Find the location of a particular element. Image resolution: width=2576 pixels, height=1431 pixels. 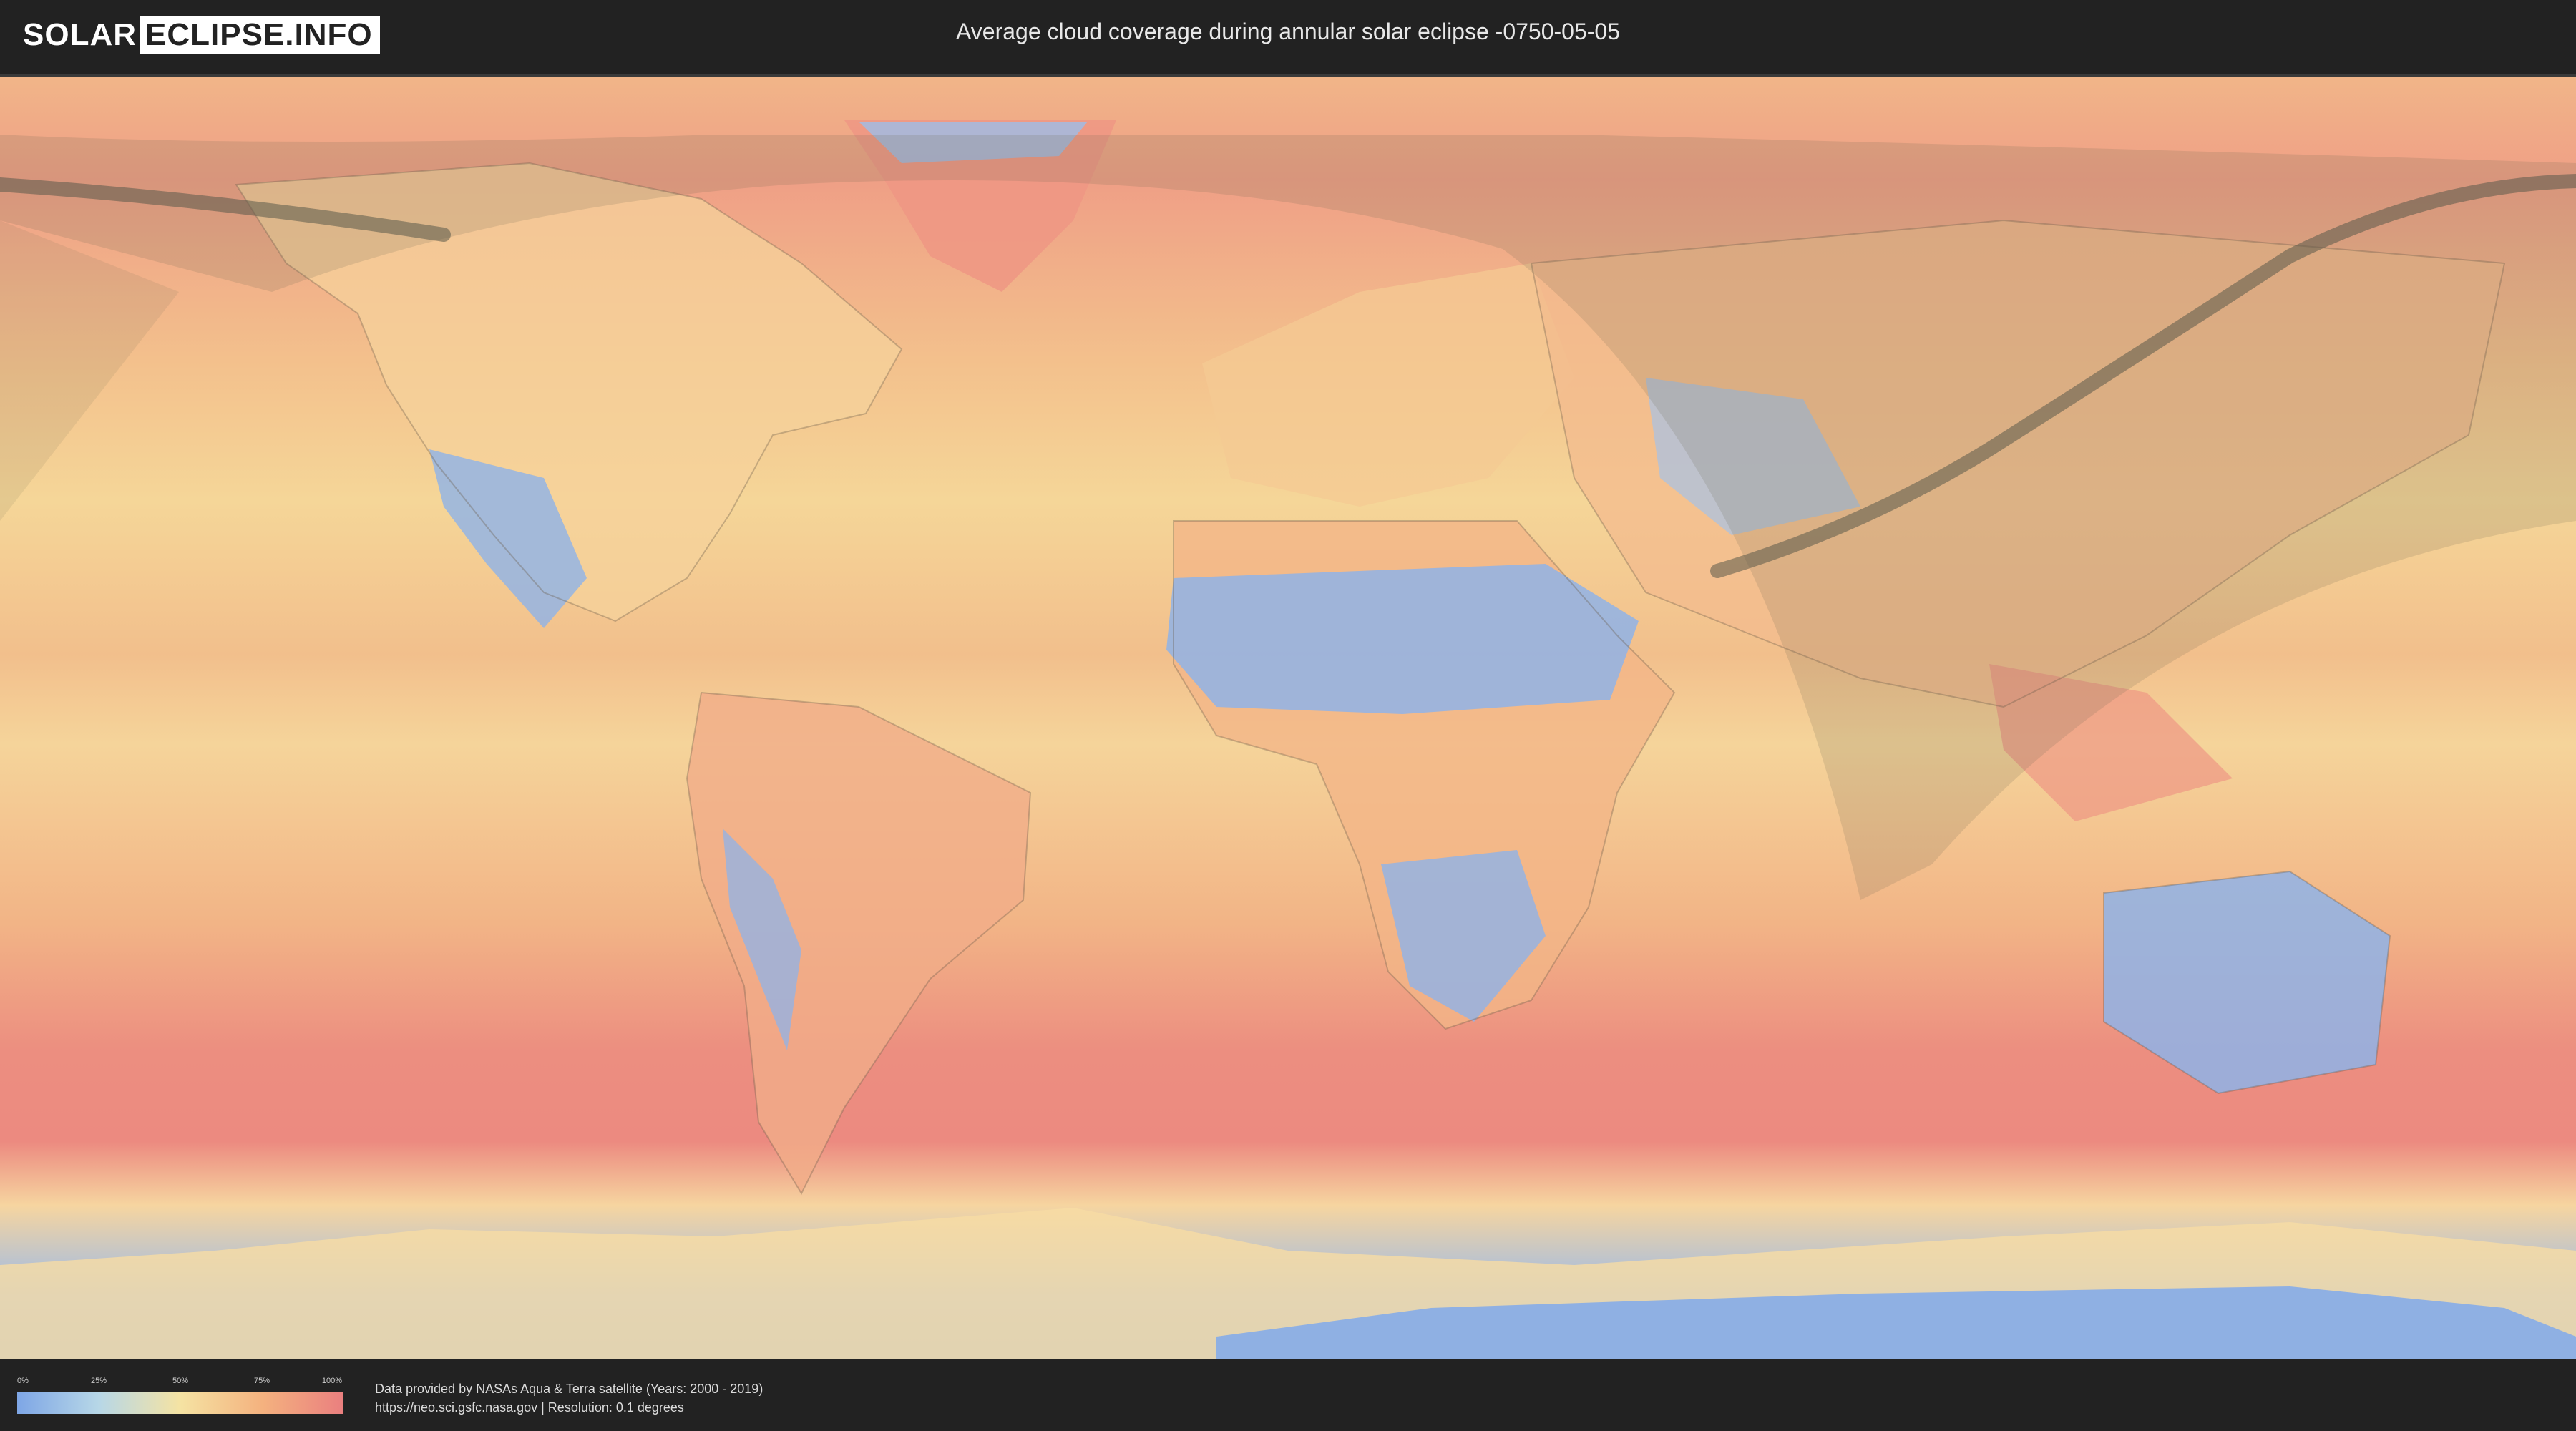

sahara-dry is located at coordinates (1402, 639).